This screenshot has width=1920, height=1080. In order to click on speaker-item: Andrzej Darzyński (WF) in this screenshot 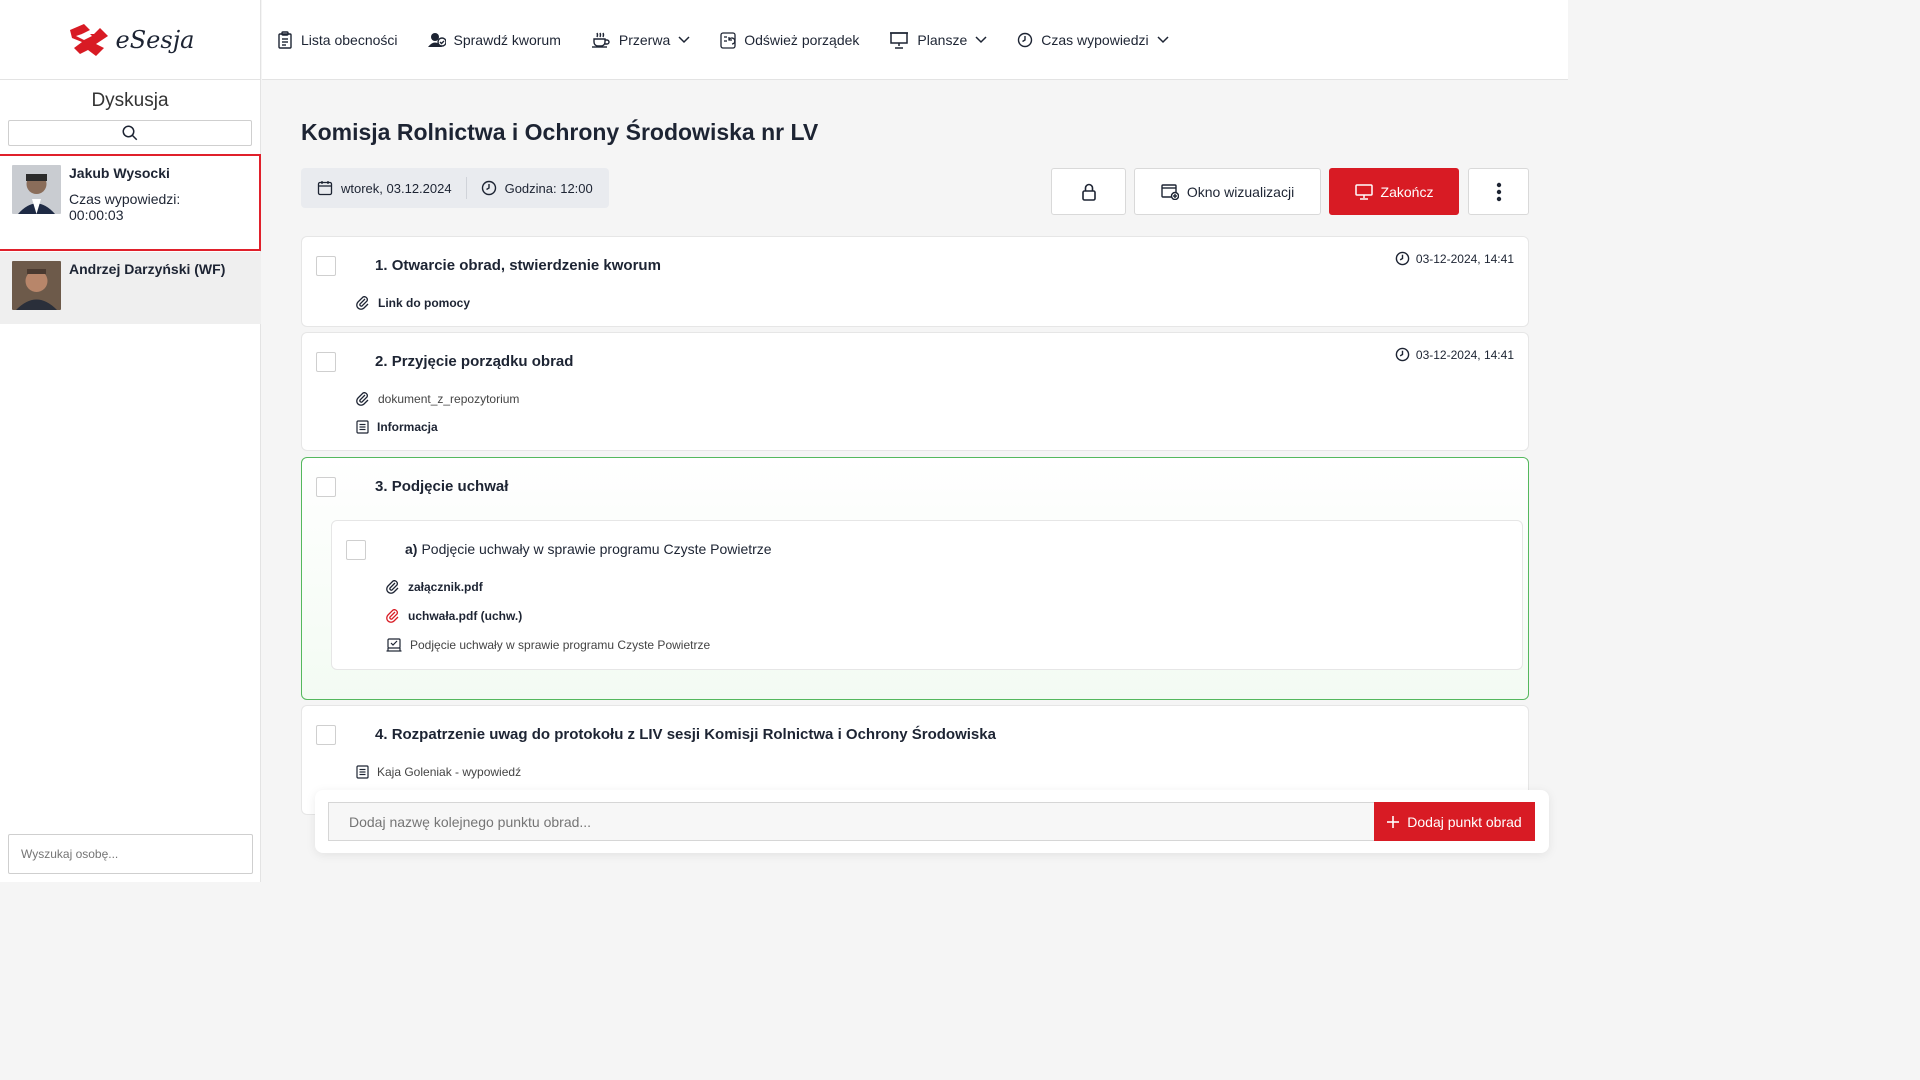, I will do `click(130, 288)`.